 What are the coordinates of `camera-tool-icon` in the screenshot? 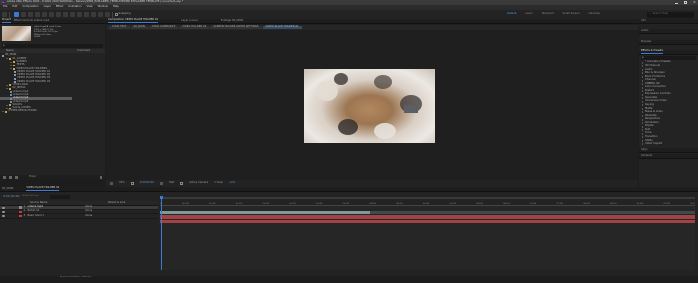 It's located at (44, 14).